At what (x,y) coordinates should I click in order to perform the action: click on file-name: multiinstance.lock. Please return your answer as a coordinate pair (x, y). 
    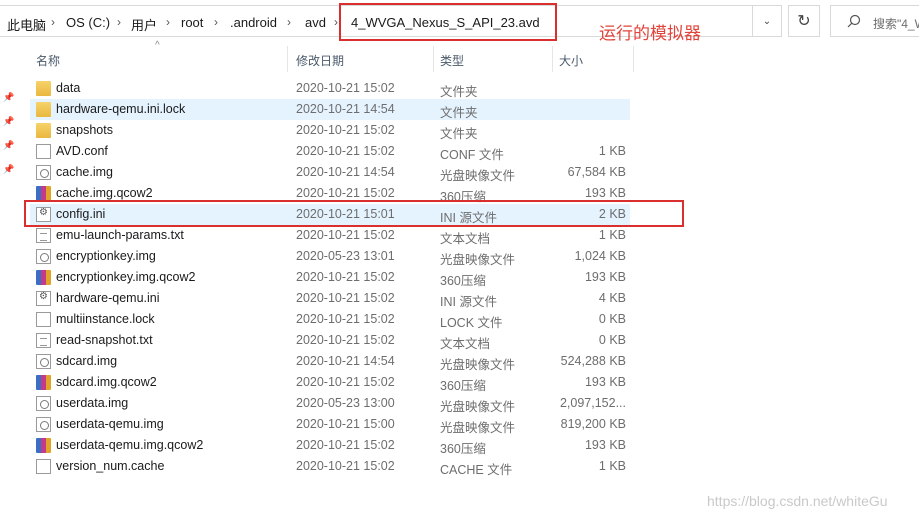
    Looking at the image, I should click on (105, 319).